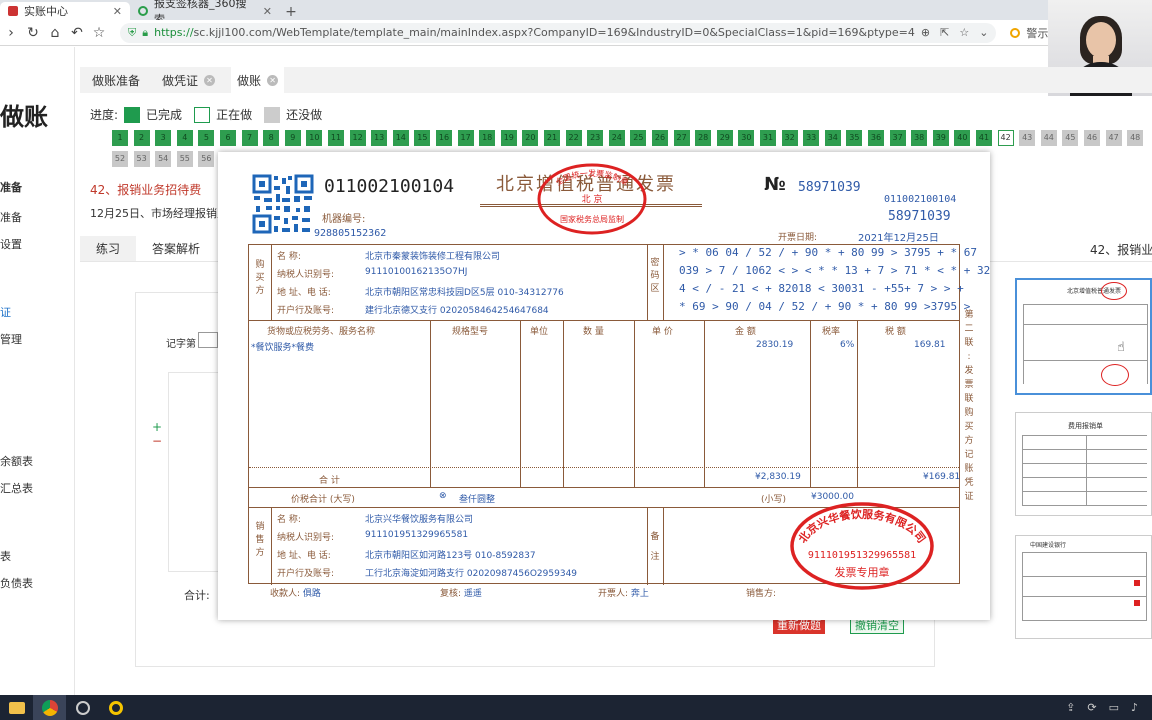 This screenshot has height=720, width=1152. Describe the element at coordinates (940, 138) in the screenshot. I see `progress-step-39: 39` at that location.